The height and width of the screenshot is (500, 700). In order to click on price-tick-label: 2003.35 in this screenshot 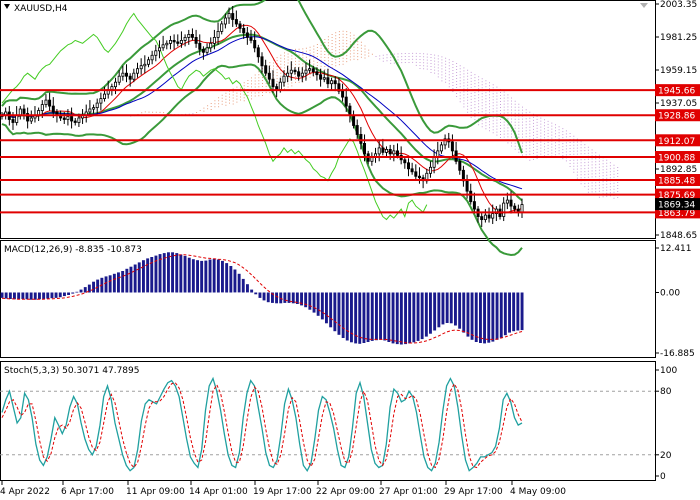, I will do `click(678, 5)`.